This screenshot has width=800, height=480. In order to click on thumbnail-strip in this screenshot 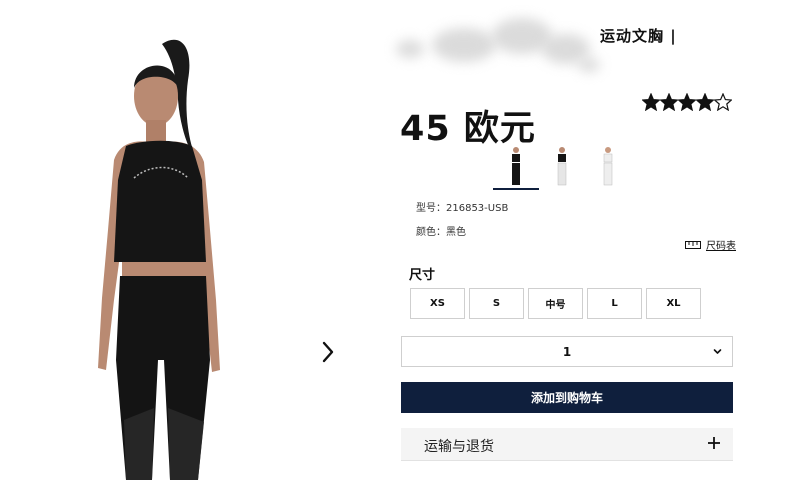, I will do `click(562, 168)`.